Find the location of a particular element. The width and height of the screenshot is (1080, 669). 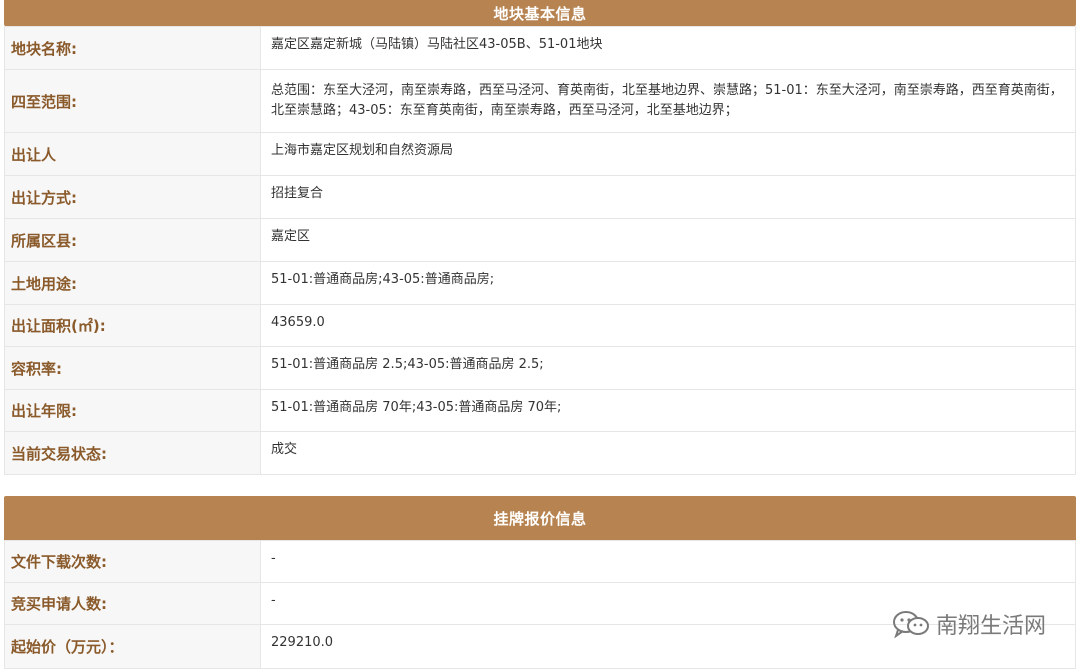

row-label-parcel-name: 地块名称: is located at coordinates (132, 48).